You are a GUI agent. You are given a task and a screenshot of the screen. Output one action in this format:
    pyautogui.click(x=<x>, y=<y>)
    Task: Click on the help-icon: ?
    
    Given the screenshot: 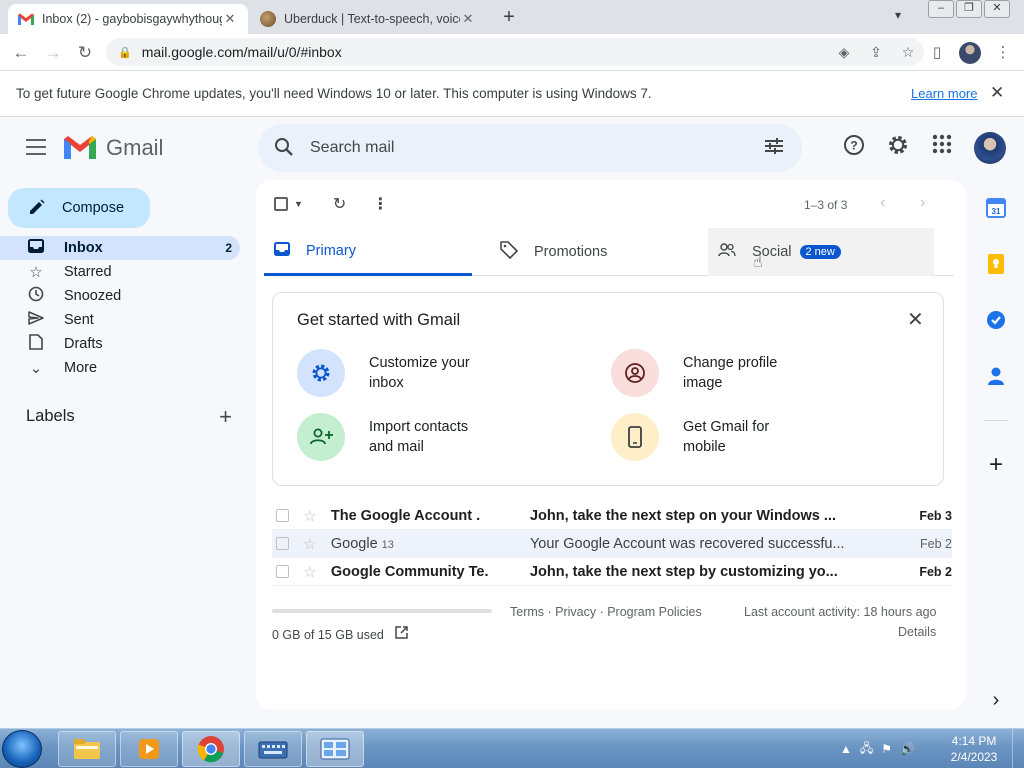 What is the action you would take?
    pyautogui.click(x=854, y=148)
    